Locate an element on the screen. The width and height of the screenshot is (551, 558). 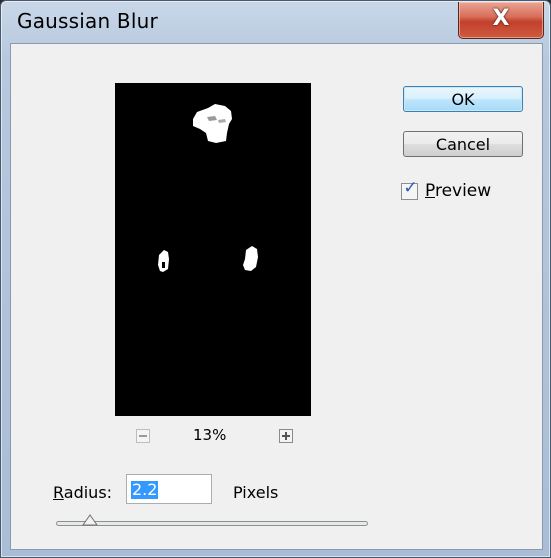
radius-input: 2.2 is located at coordinates (169, 489).